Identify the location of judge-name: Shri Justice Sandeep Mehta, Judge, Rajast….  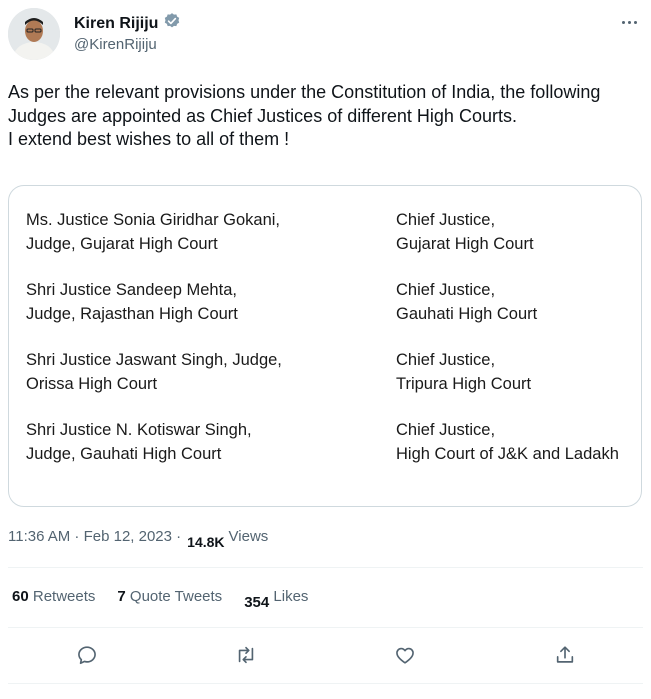
(132, 302).